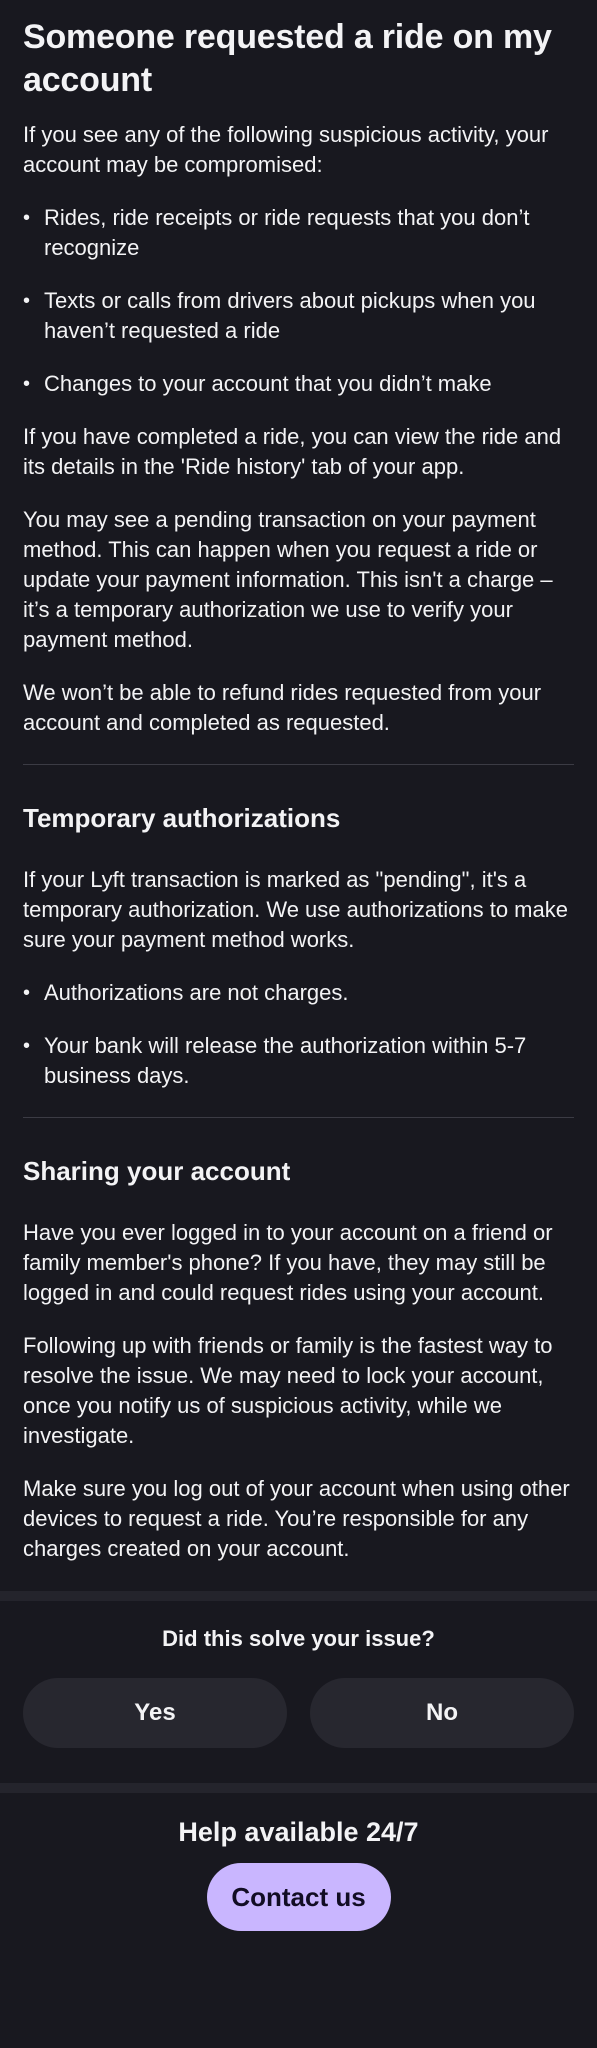  What do you see at coordinates (442, 1713) in the screenshot?
I see `no-button: No` at bounding box center [442, 1713].